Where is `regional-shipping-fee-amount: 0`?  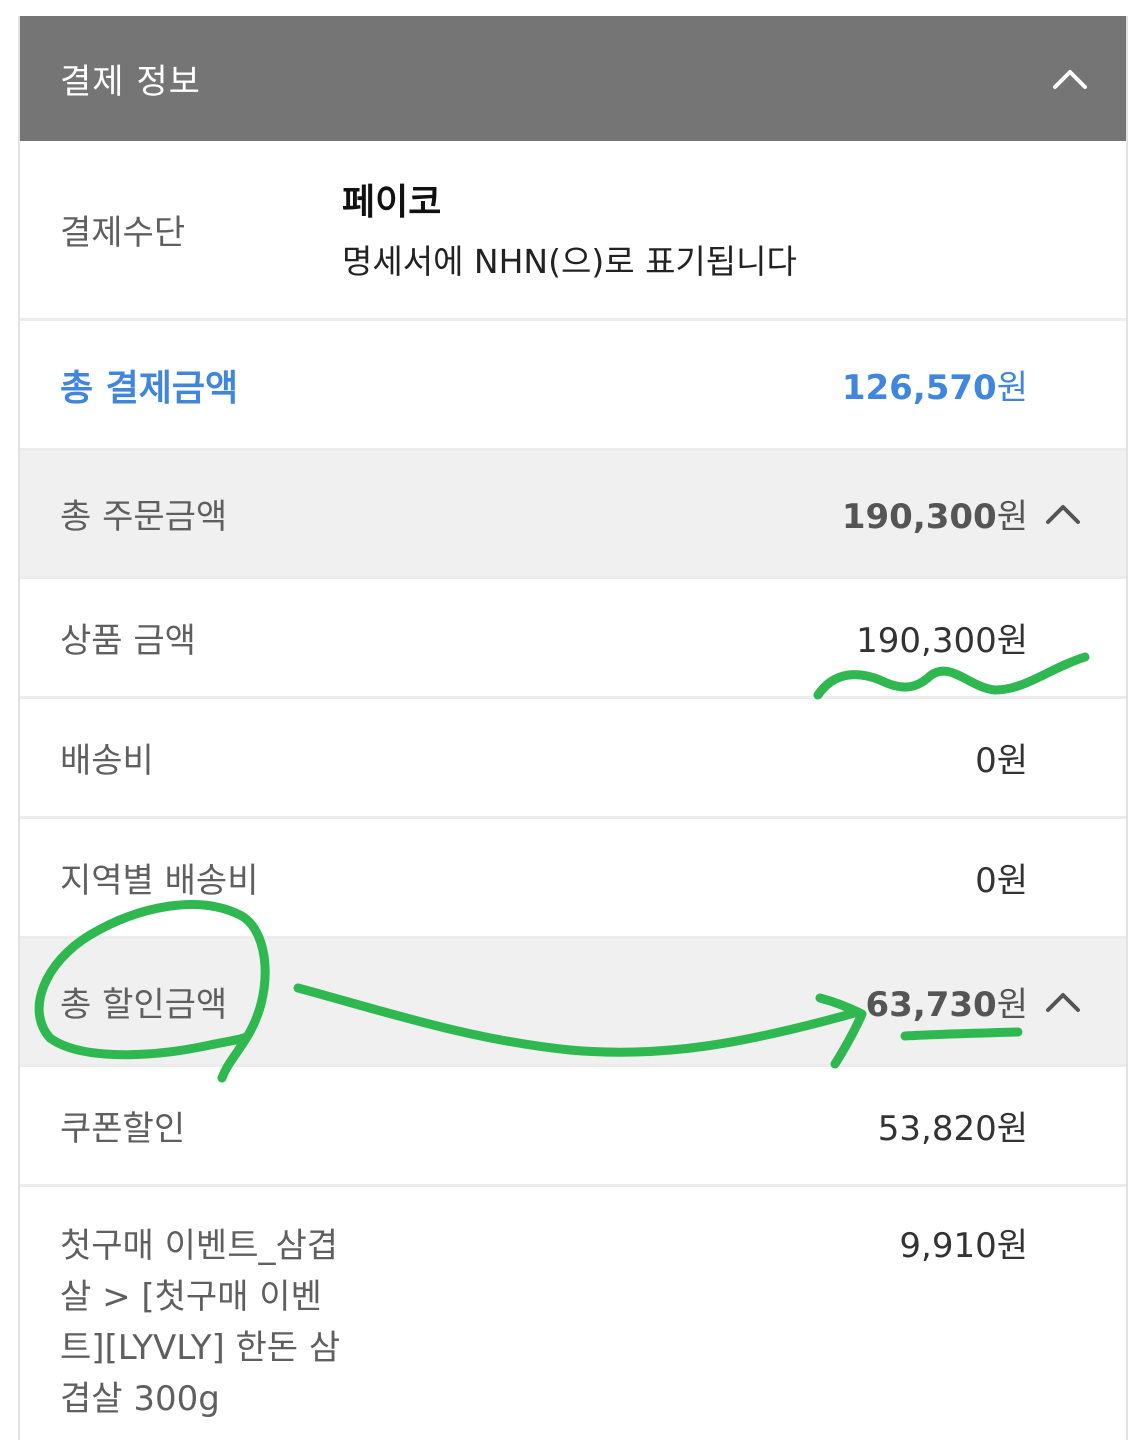
regional-shipping-fee-amount: 0 is located at coordinates (986, 881).